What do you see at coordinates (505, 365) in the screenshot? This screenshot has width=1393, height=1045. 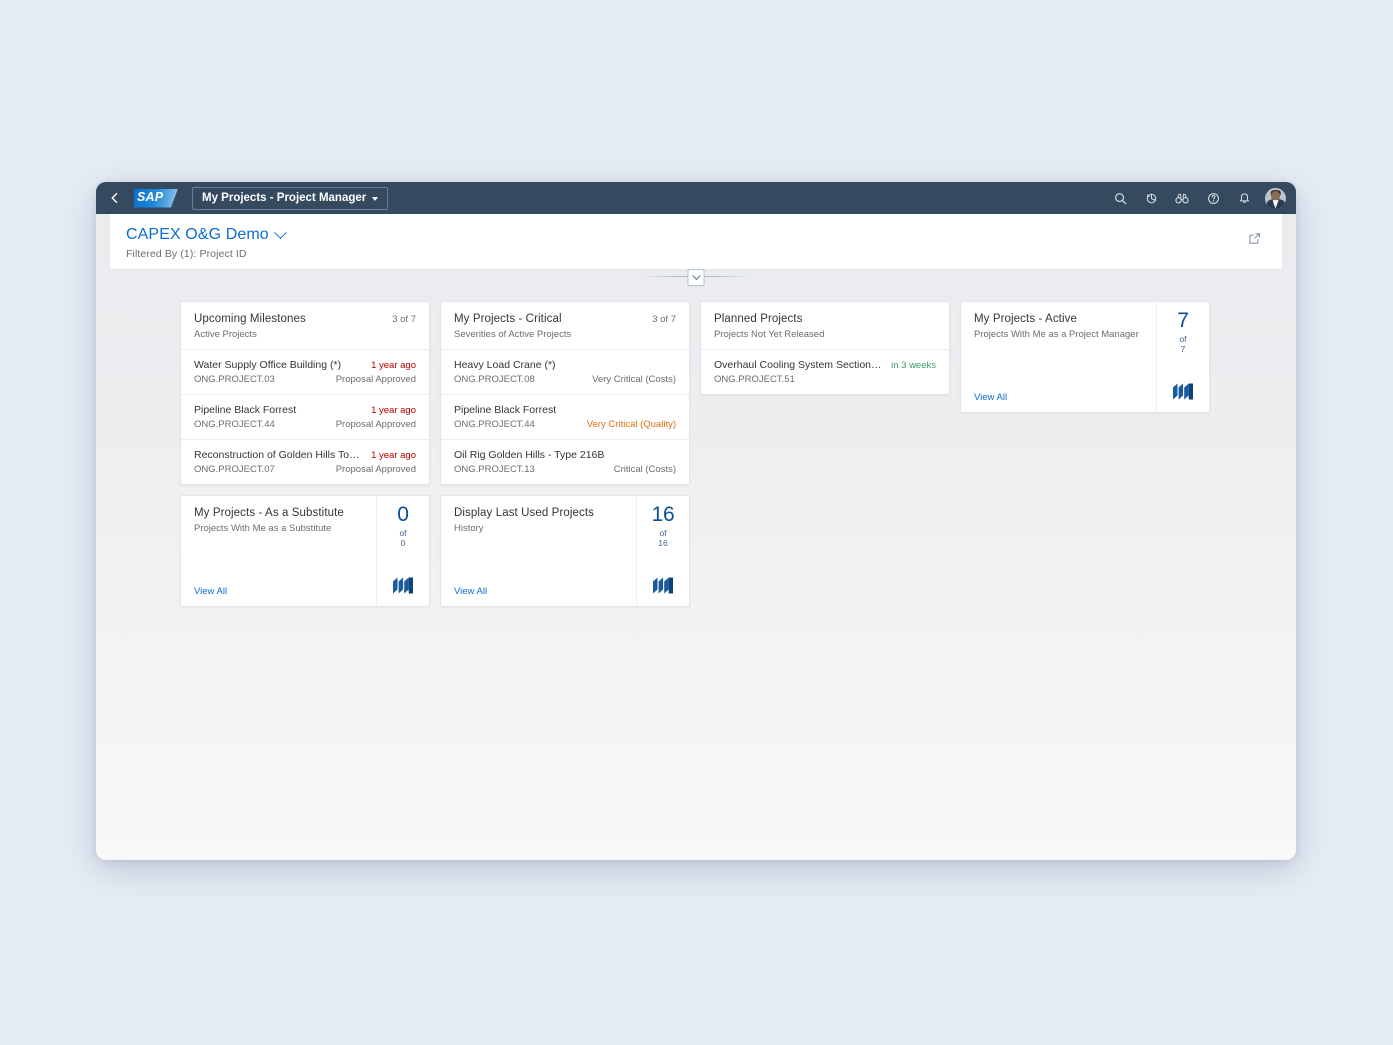 I see `project-name: Heavy Load Crane (*)` at bounding box center [505, 365].